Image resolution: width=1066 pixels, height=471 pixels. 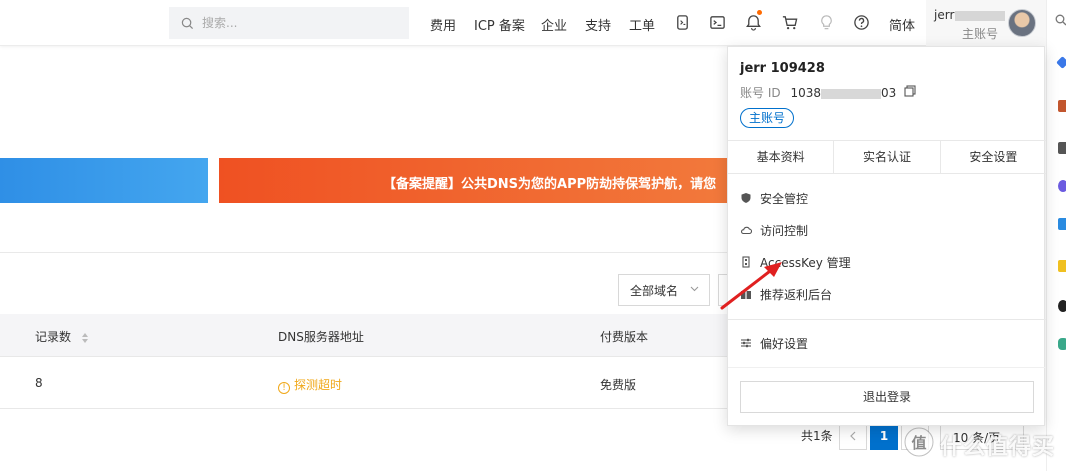 What do you see at coordinates (284, 388) in the screenshot?
I see `warning-icon: !` at bounding box center [284, 388].